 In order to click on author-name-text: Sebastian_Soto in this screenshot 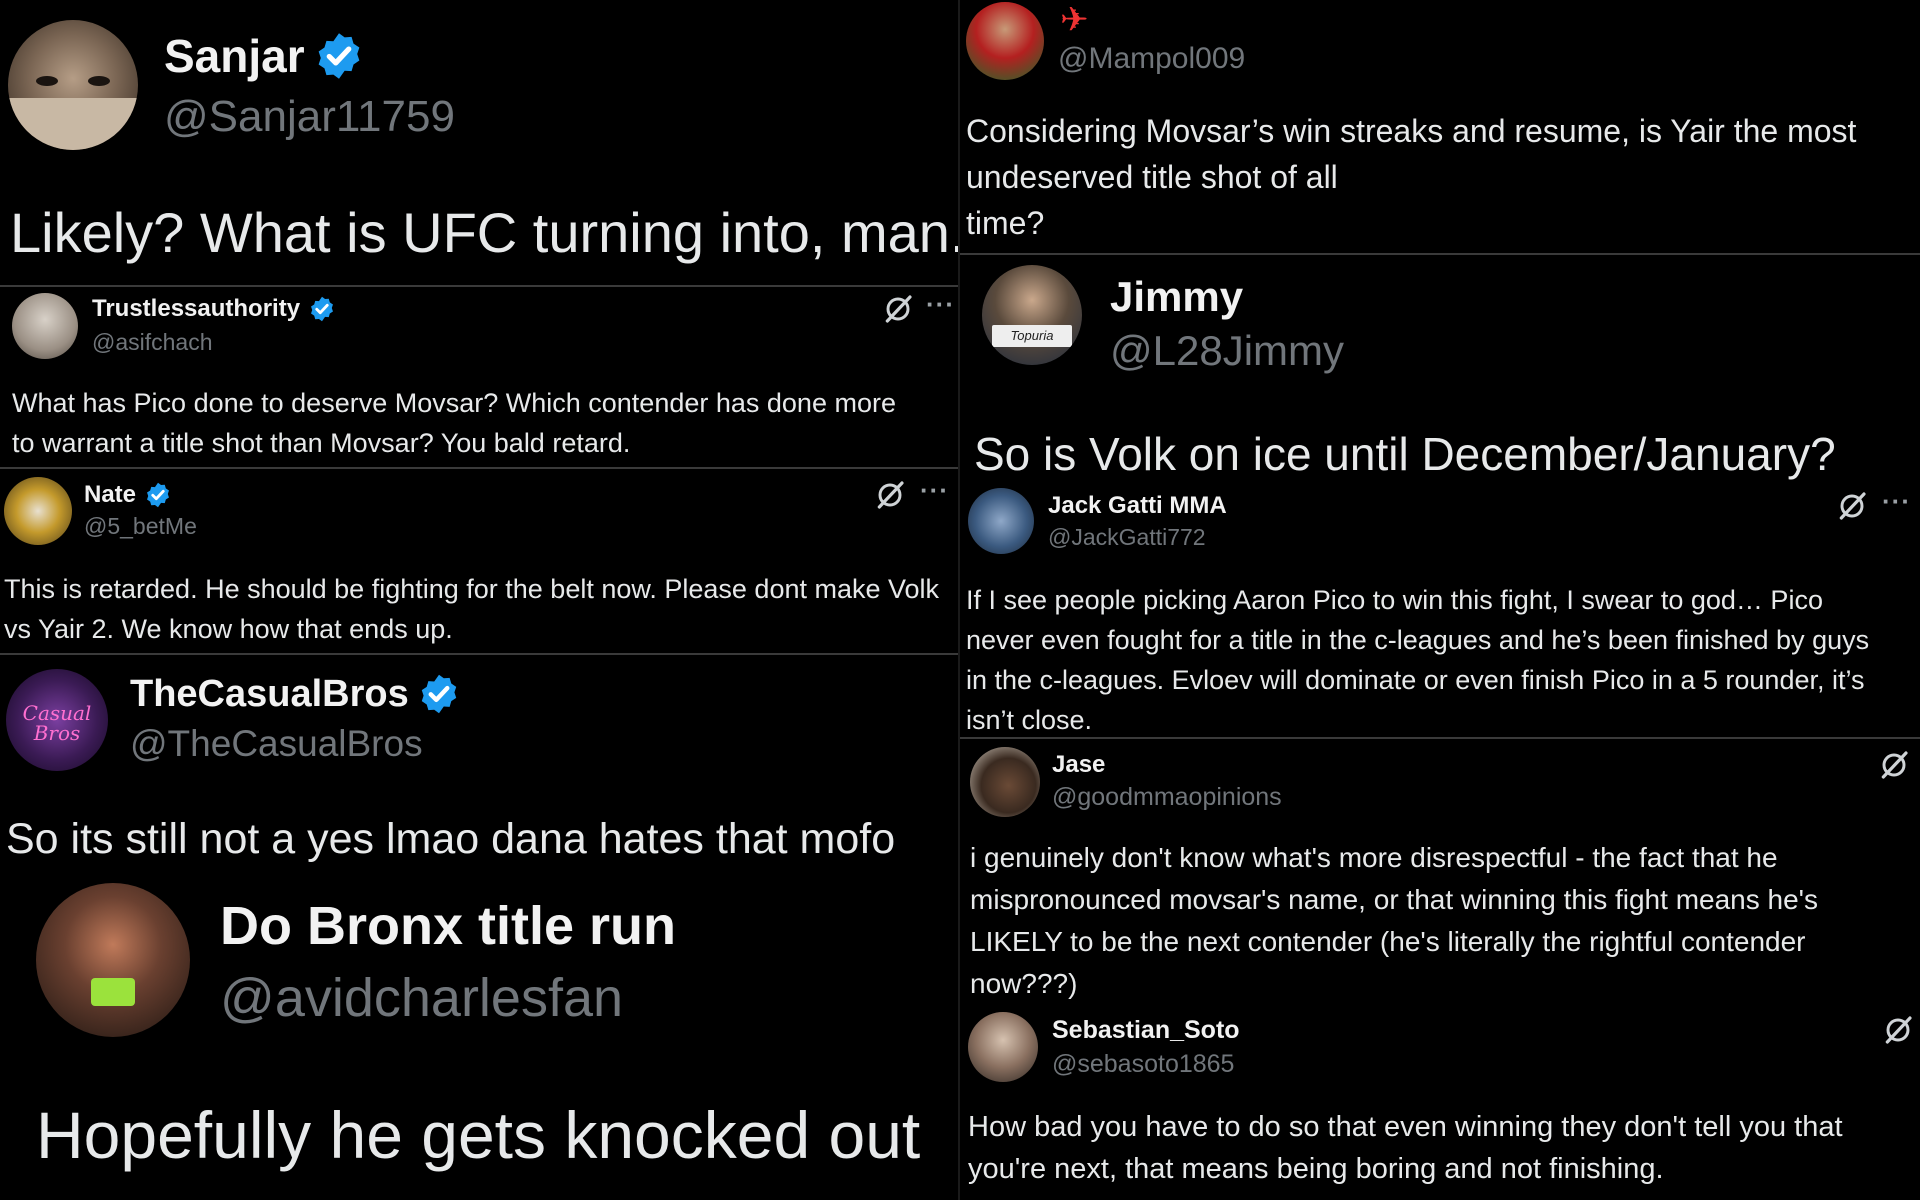, I will do `click(1146, 1030)`.